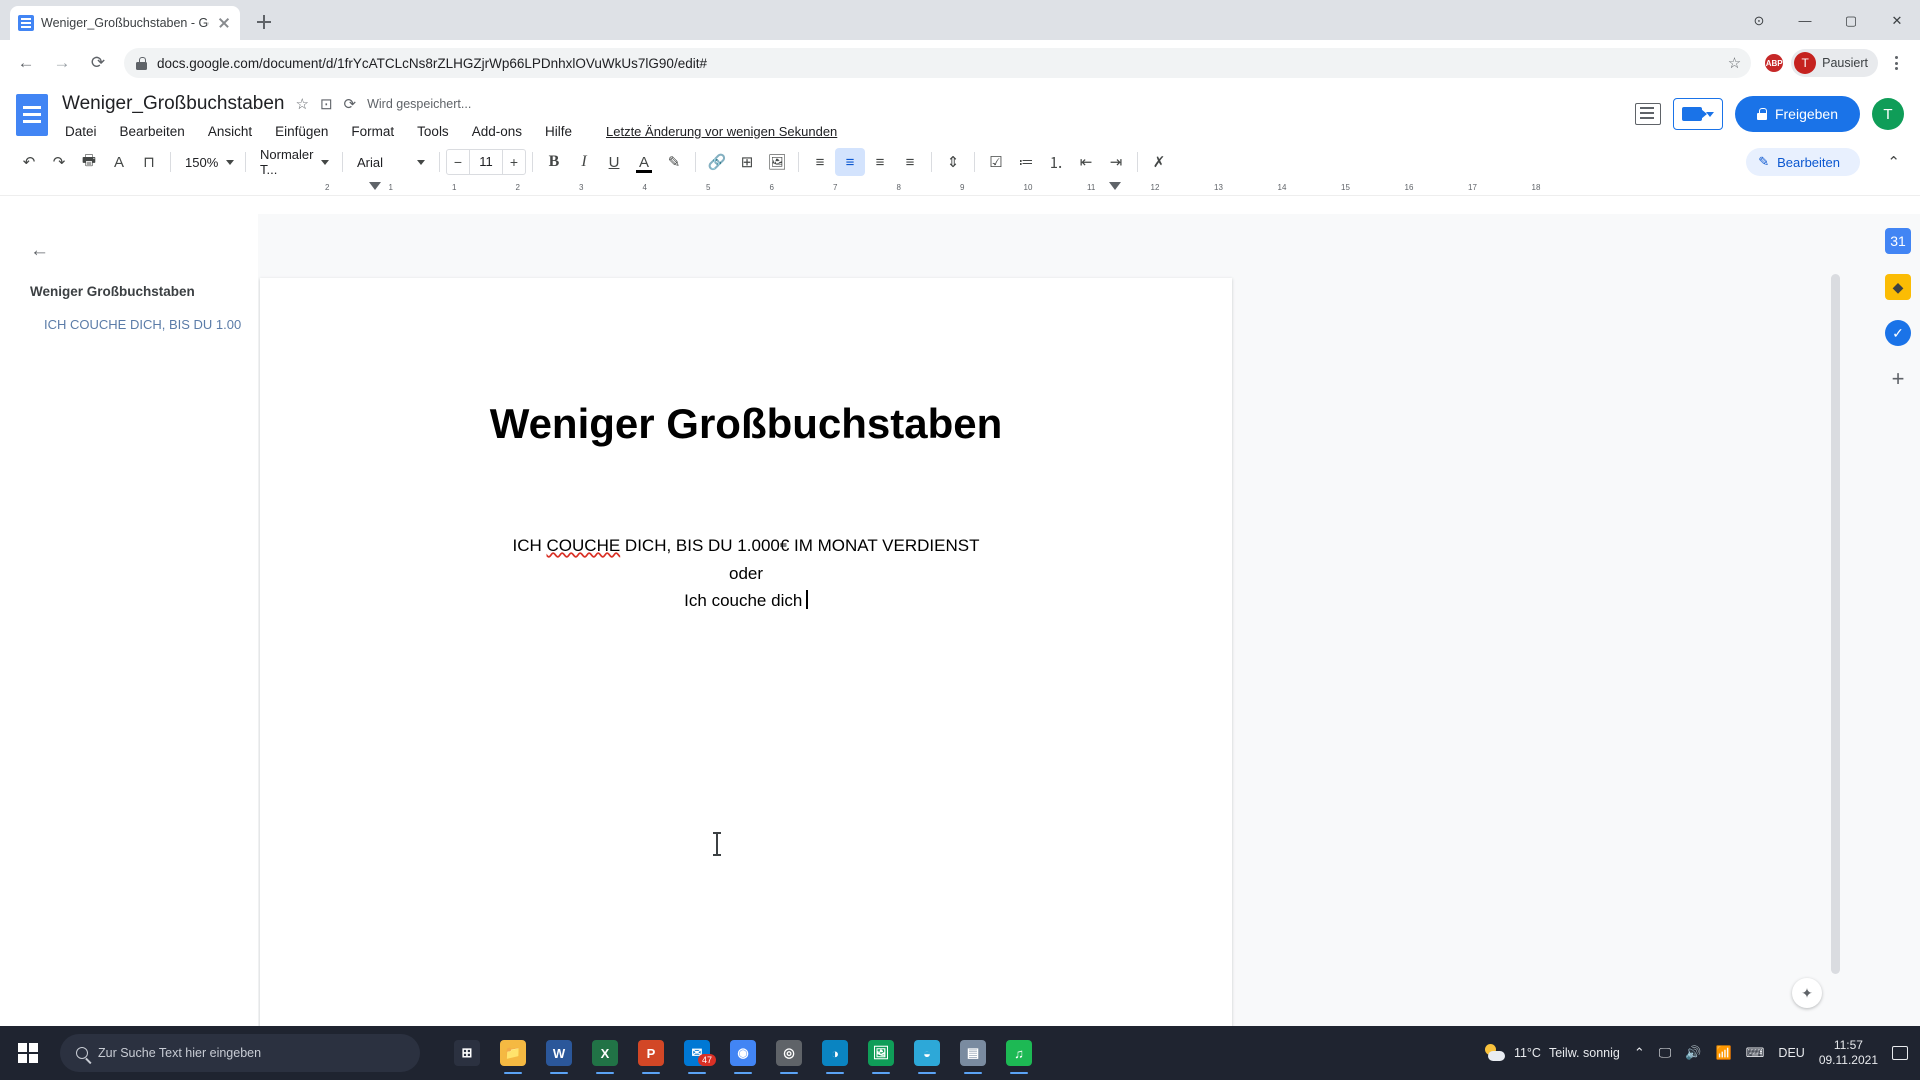  I want to click on tasks-icon: ✓, so click(1898, 333).